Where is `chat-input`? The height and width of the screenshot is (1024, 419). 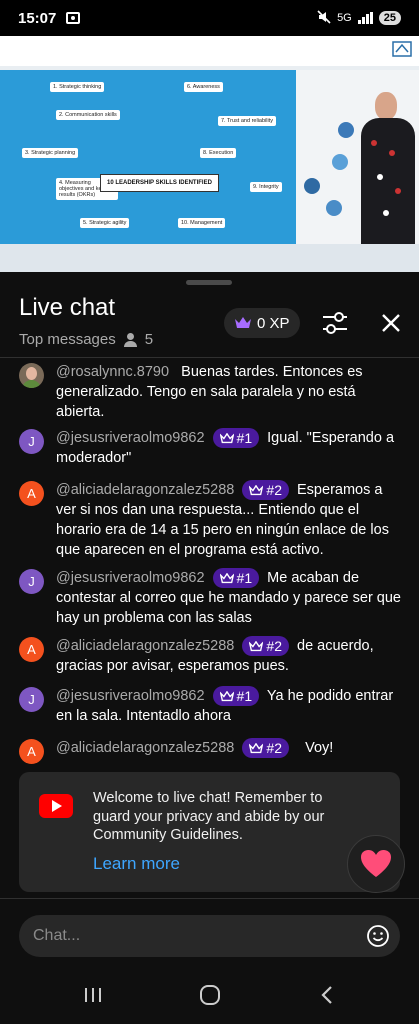 chat-input is located at coordinates (183, 936).